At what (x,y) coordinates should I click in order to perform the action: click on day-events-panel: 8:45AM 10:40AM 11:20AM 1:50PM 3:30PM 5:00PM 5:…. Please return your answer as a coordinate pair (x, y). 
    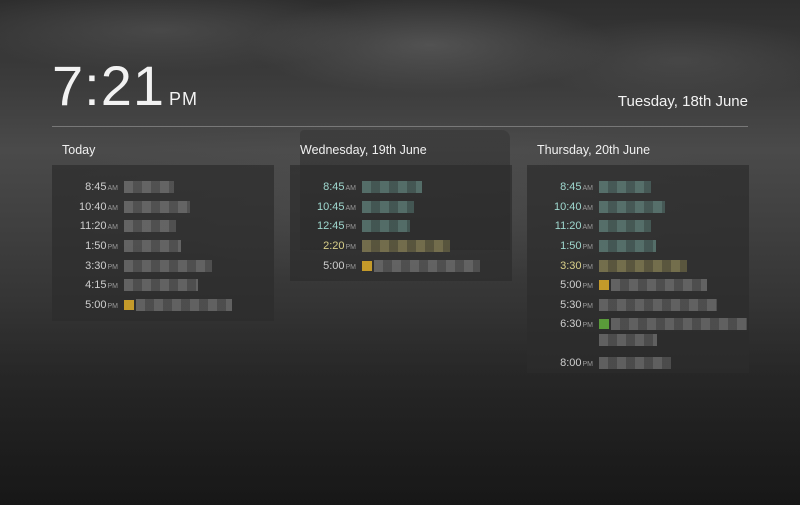
    Looking at the image, I should click on (638, 269).